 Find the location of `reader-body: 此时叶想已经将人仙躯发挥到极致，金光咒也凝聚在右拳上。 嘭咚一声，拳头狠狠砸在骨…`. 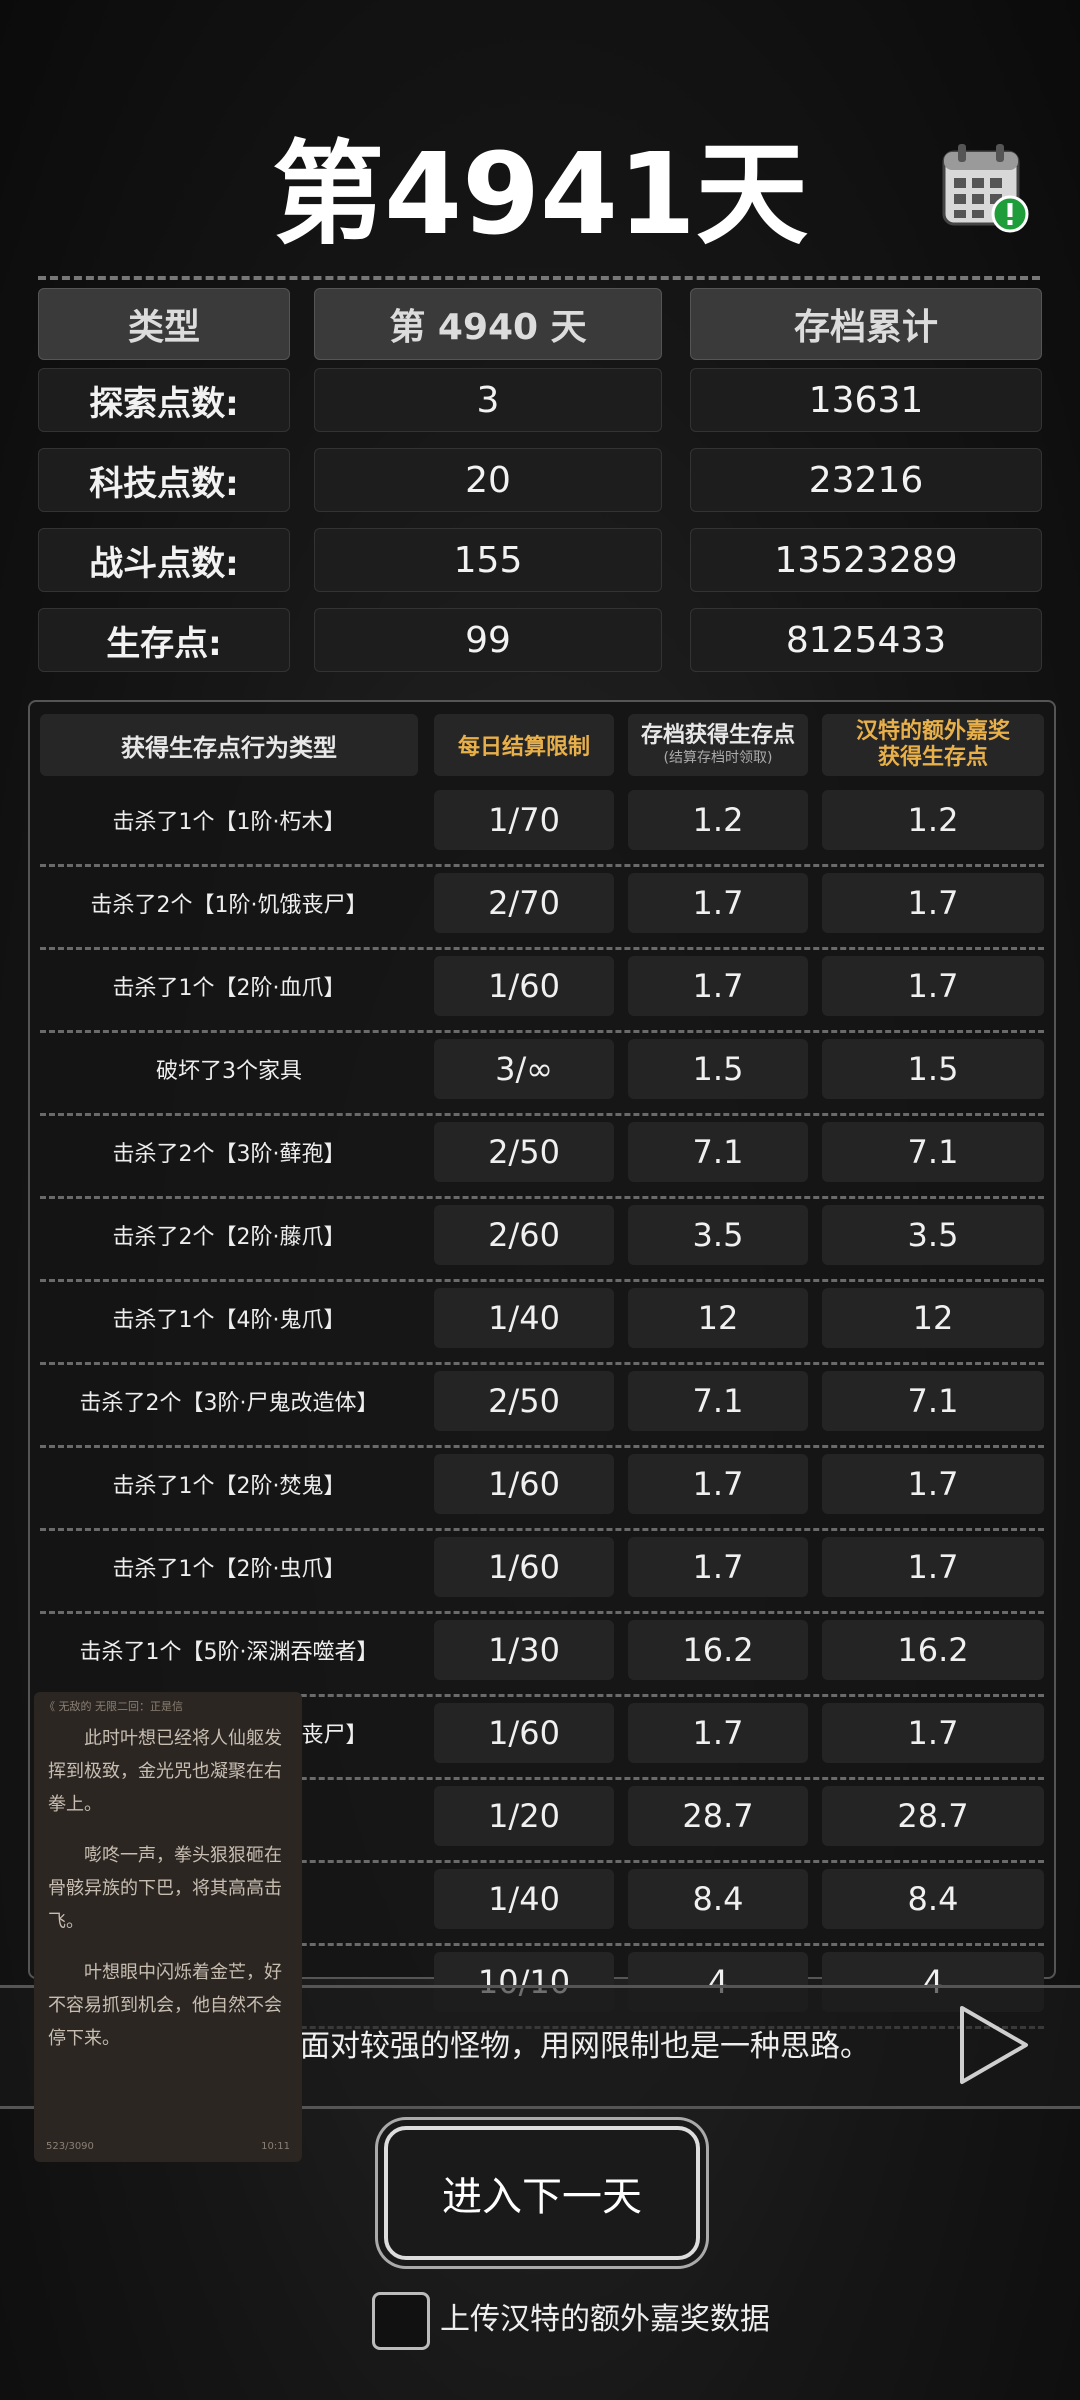

reader-body: 此时叶想已经将人仙躯发挥到极致，金光咒也凝聚在右拳上。 嘭咚一声，拳头狠狠砸在骨… is located at coordinates (170, 1897).